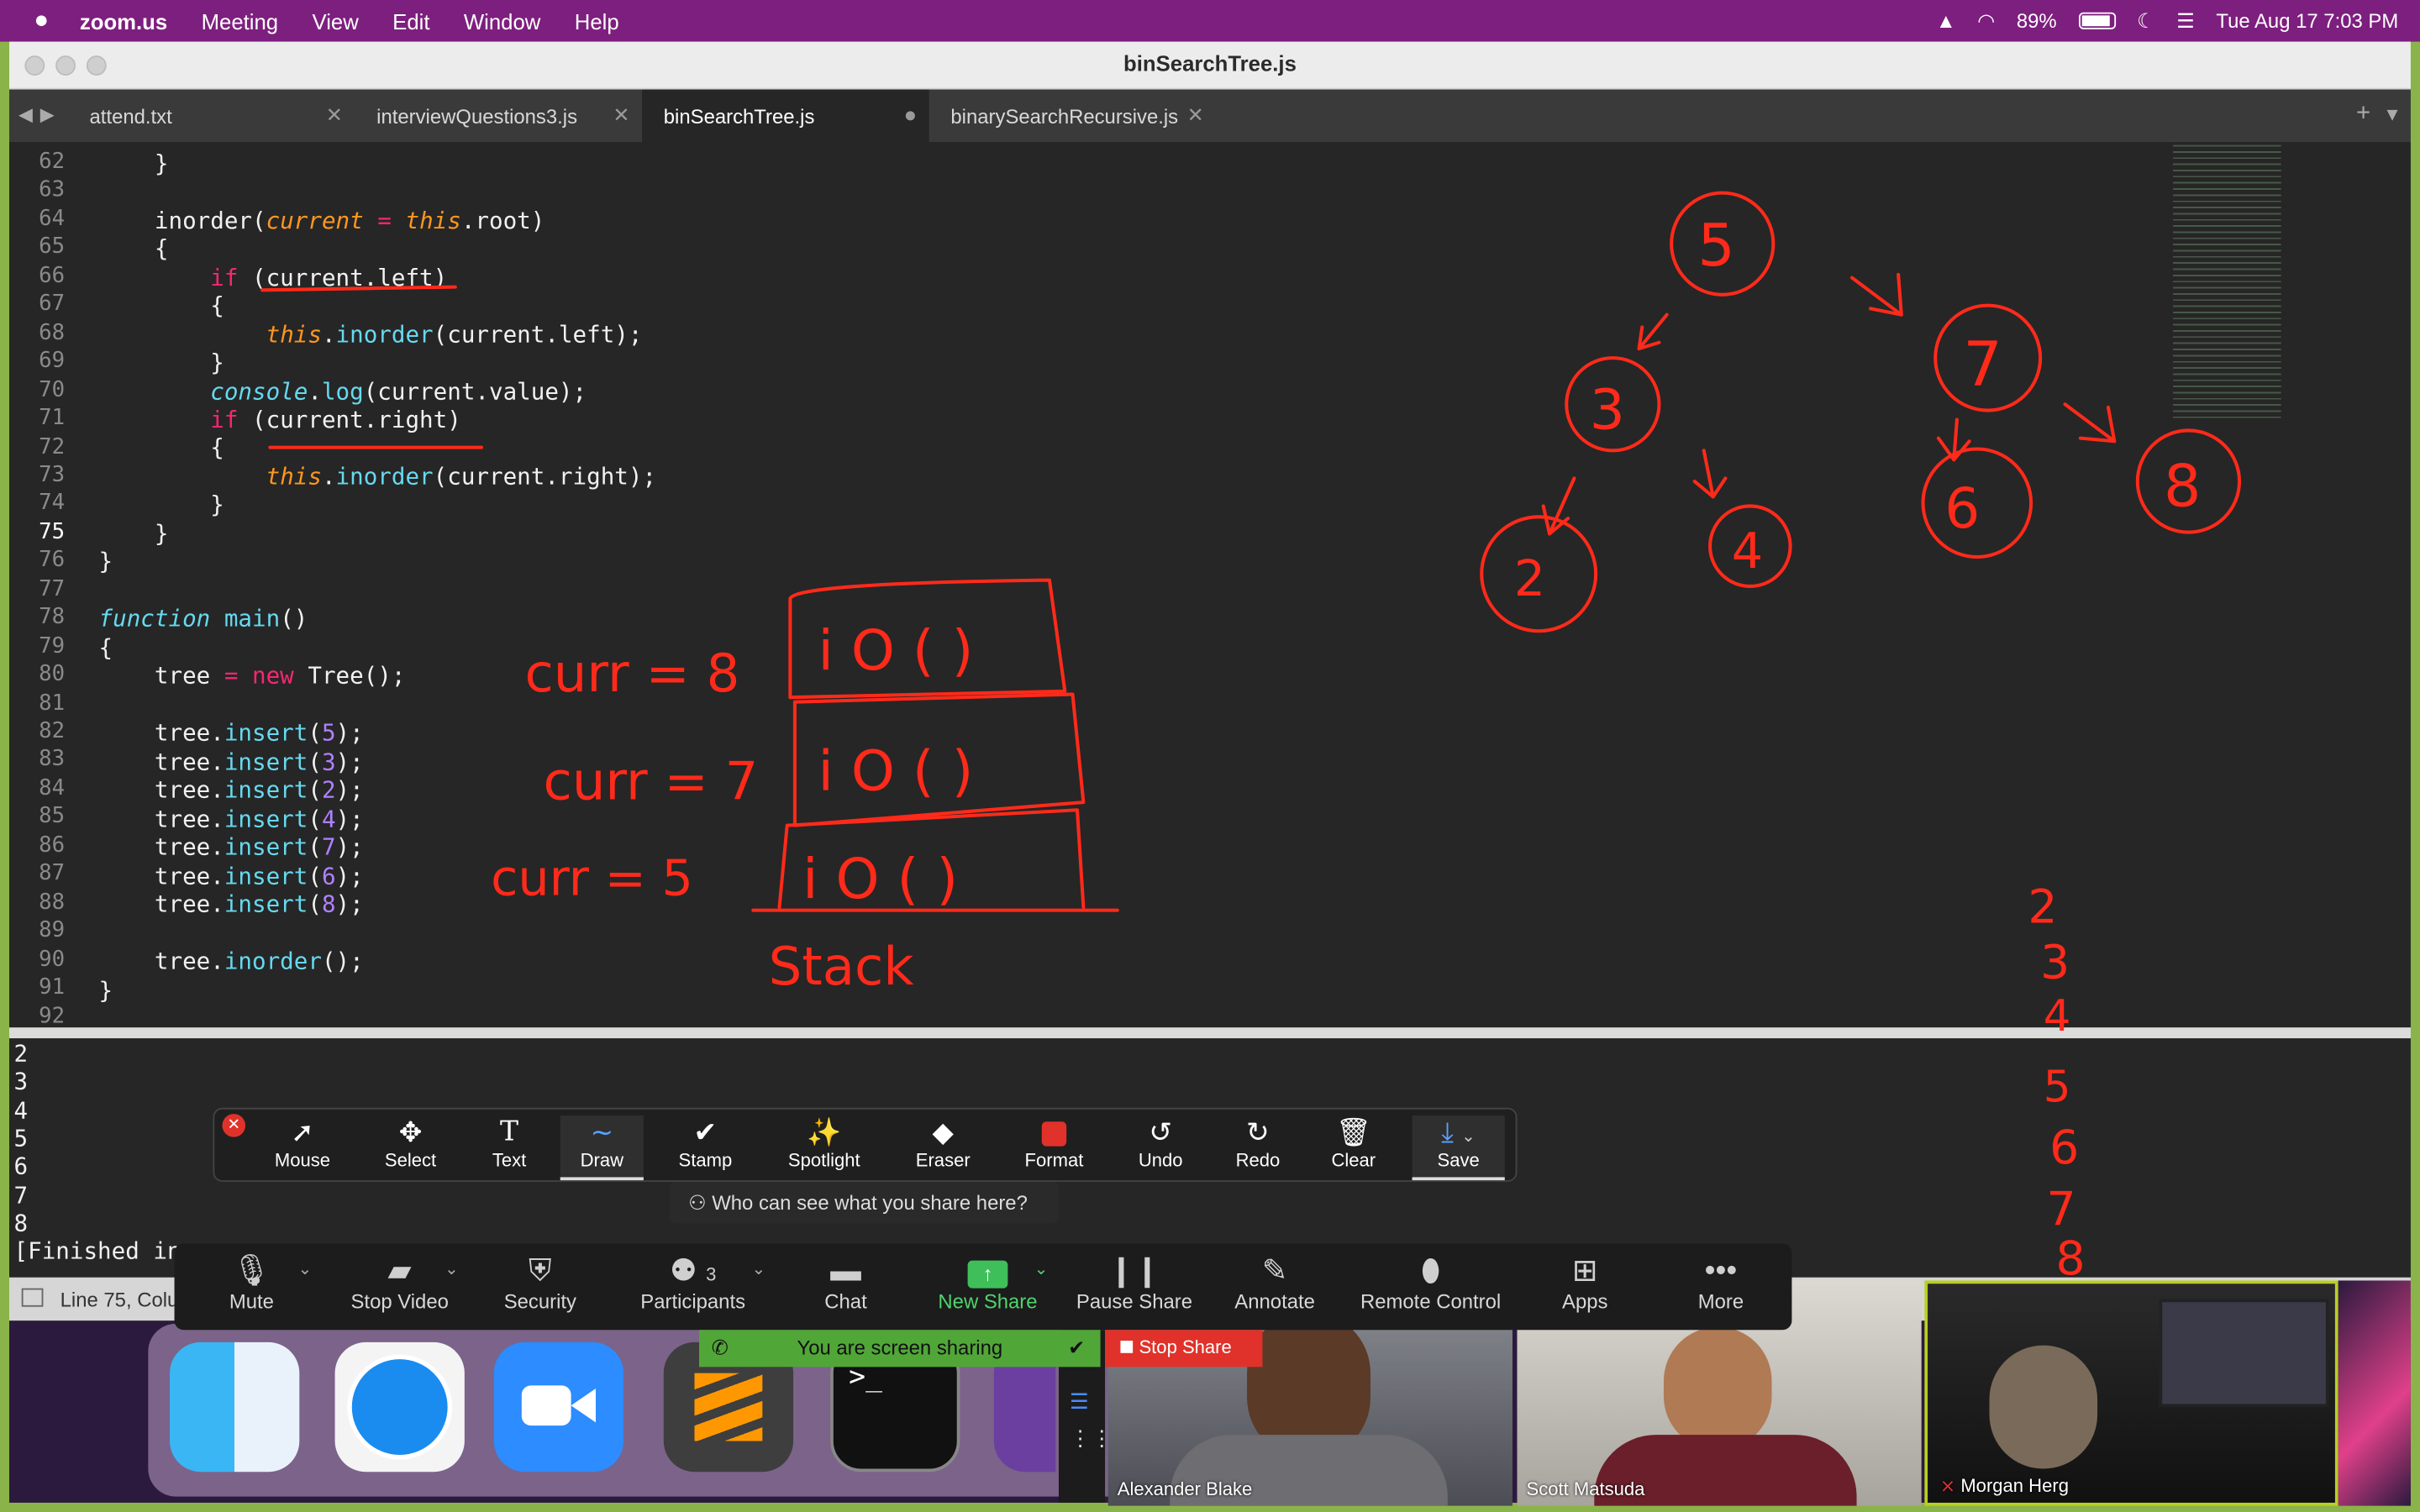  I want to click on eraser-tool: ◆ Eraser, so click(943, 1148).